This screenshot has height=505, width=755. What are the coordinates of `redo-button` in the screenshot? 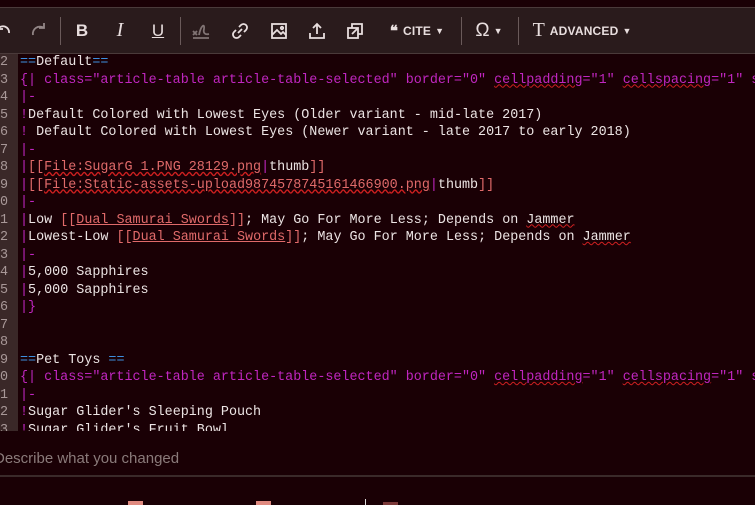 It's located at (39, 30).